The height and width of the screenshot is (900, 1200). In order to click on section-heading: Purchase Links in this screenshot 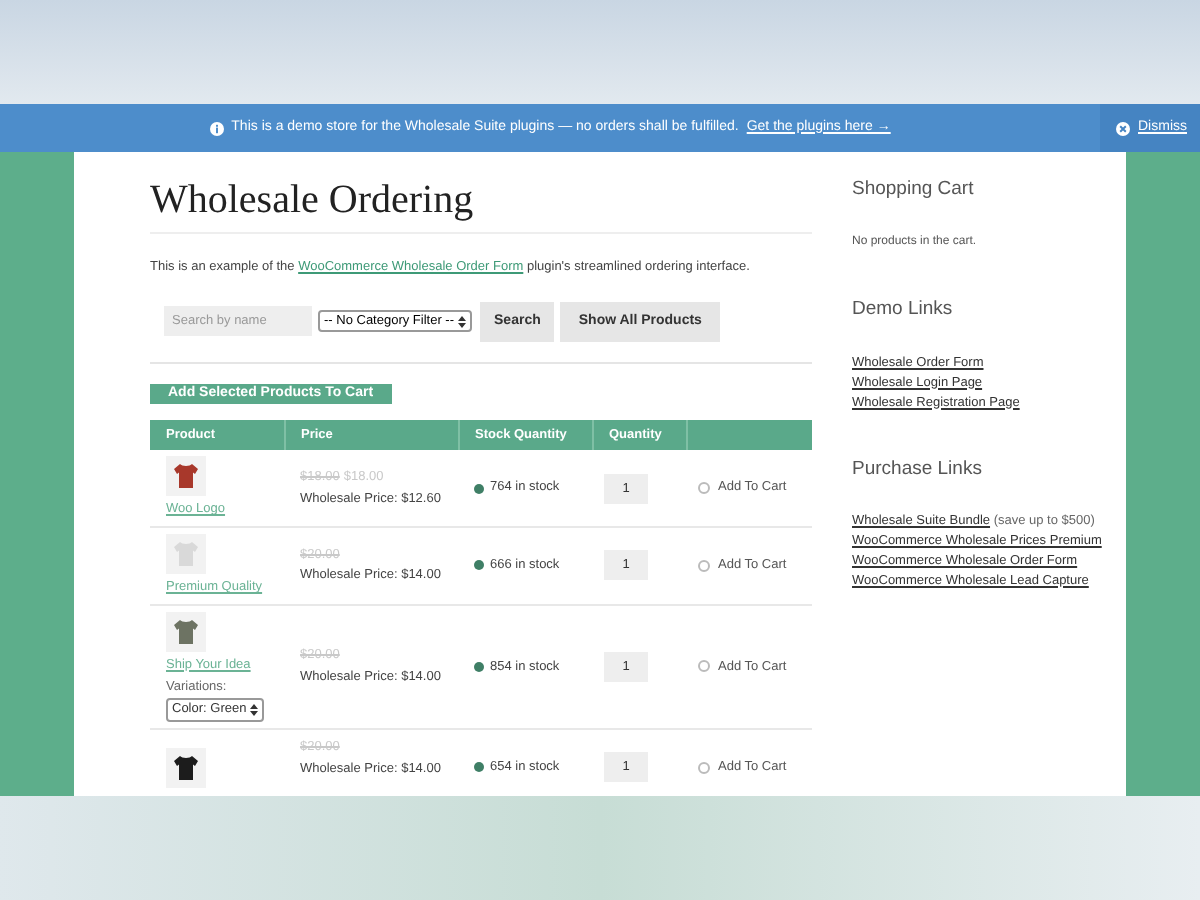, I will do `click(918, 469)`.